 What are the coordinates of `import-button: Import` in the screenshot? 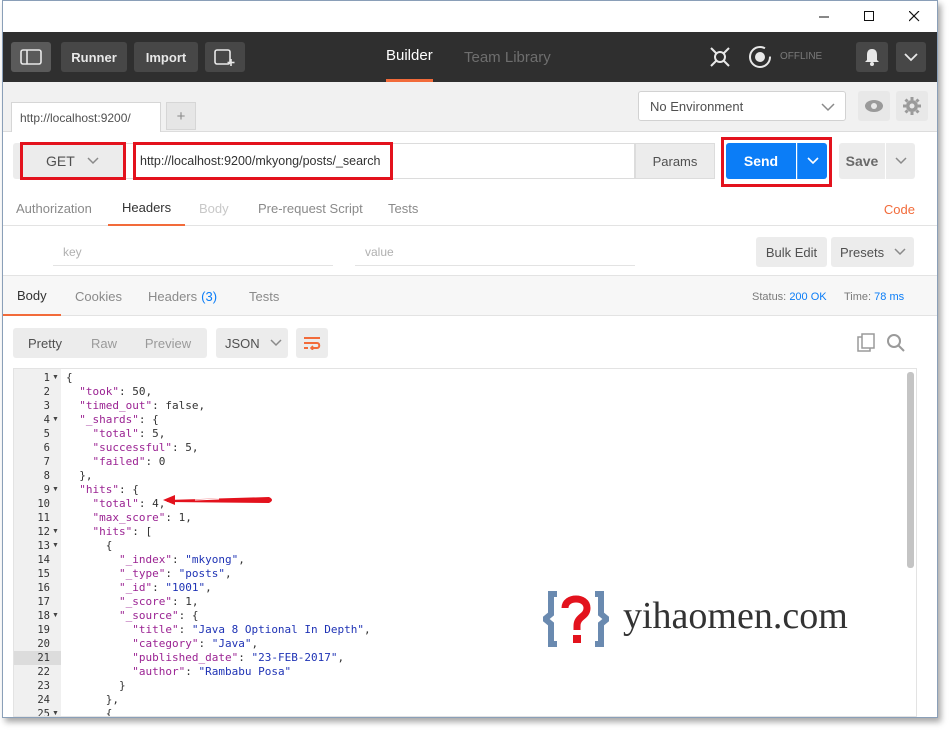 It's located at (166, 57).